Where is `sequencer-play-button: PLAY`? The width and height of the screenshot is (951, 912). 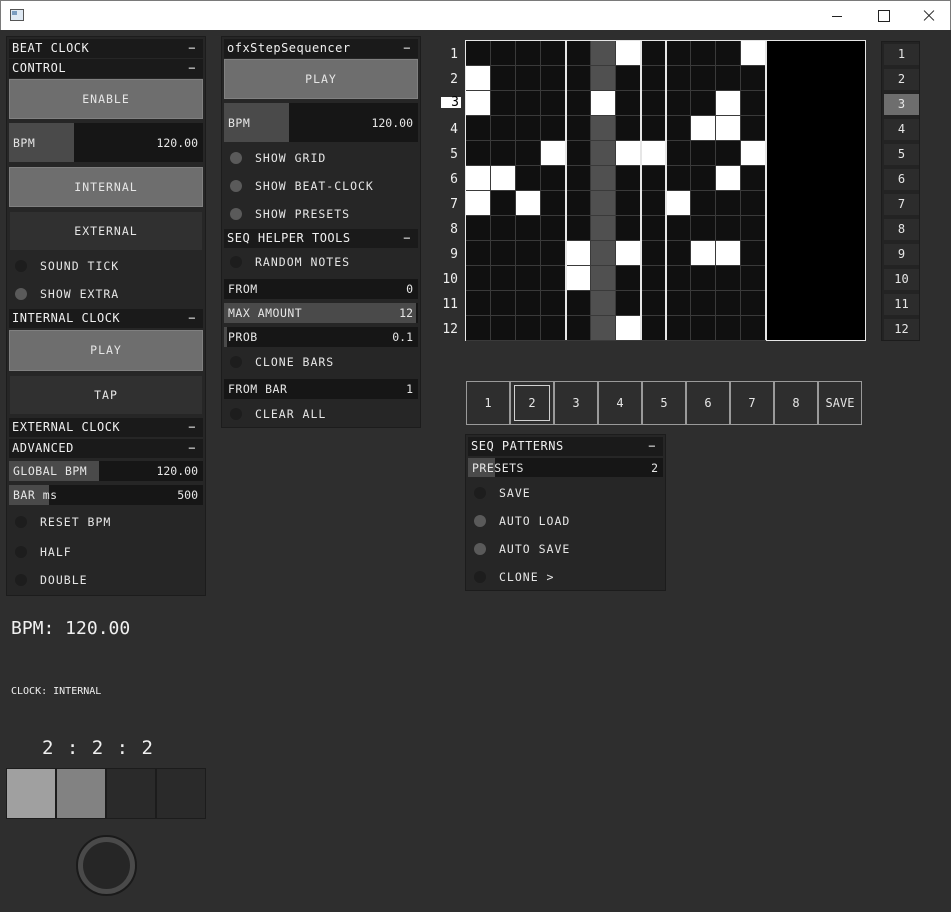 sequencer-play-button: PLAY is located at coordinates (321, 79).